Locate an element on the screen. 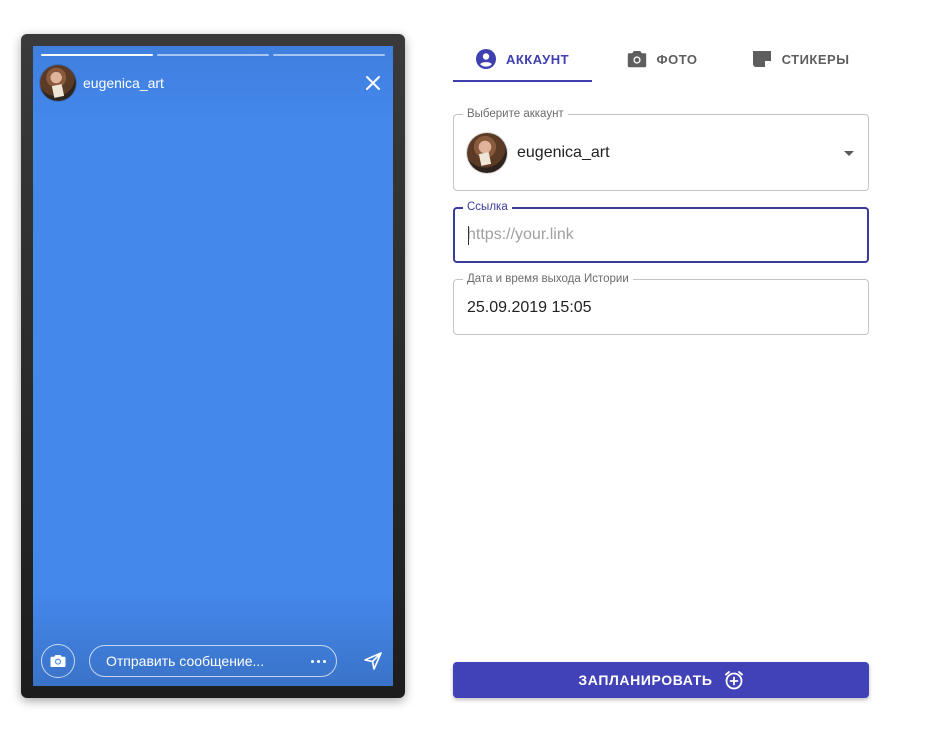  schedule-button: ЗАПЛАНИРОВАТЬ is located at coordinates (661, 680).